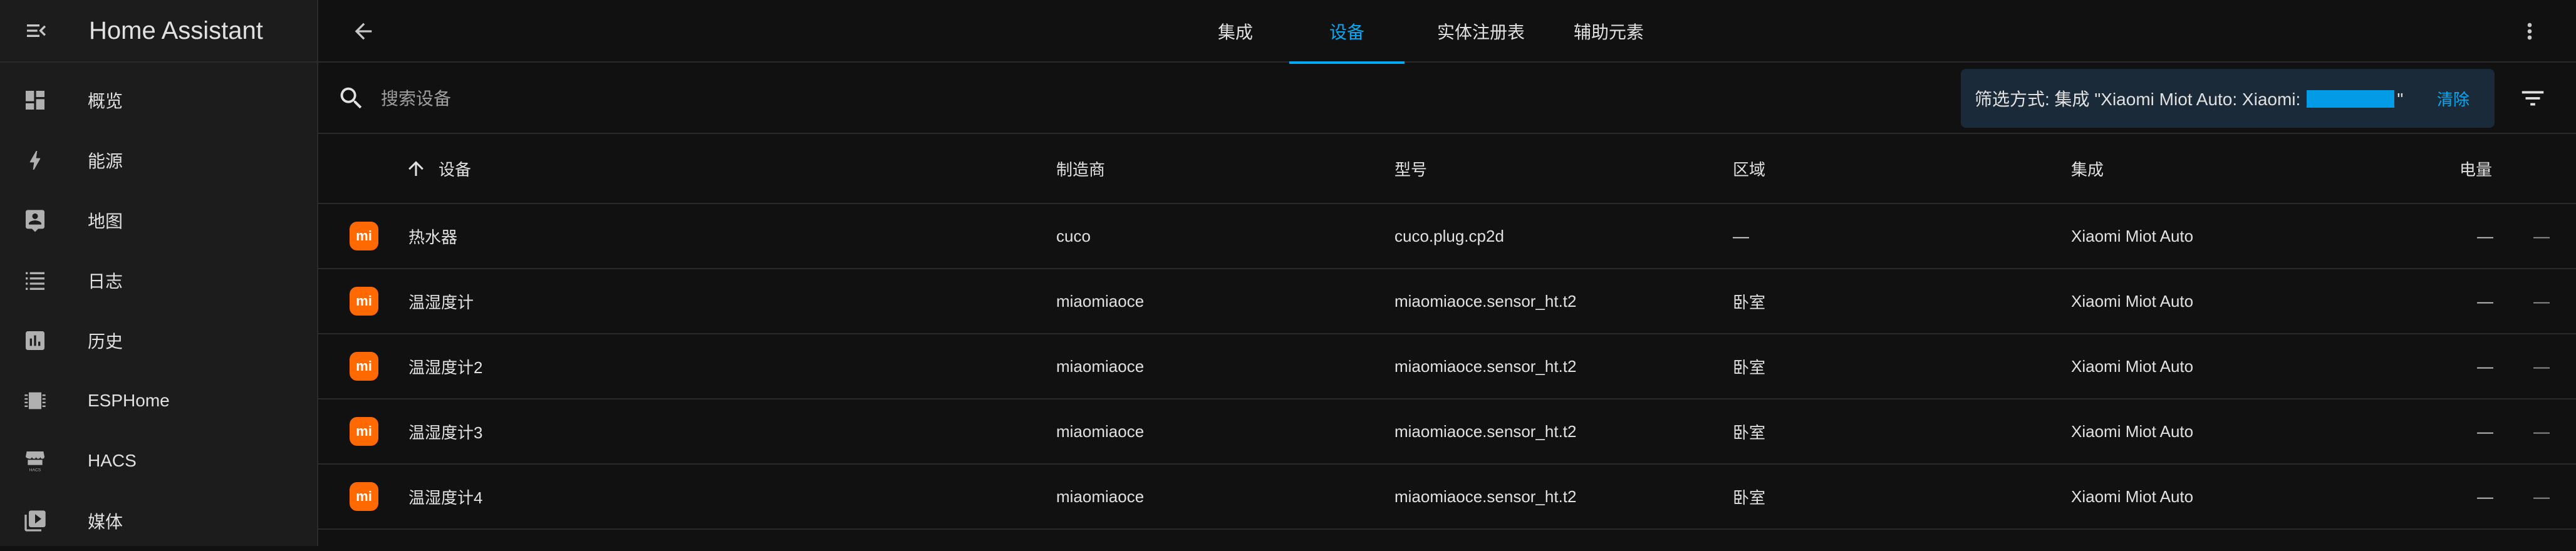 The width and height of the screenshot is (2576, 551). I want to click on sidebar-item-label: 概览, so click(105, 101).